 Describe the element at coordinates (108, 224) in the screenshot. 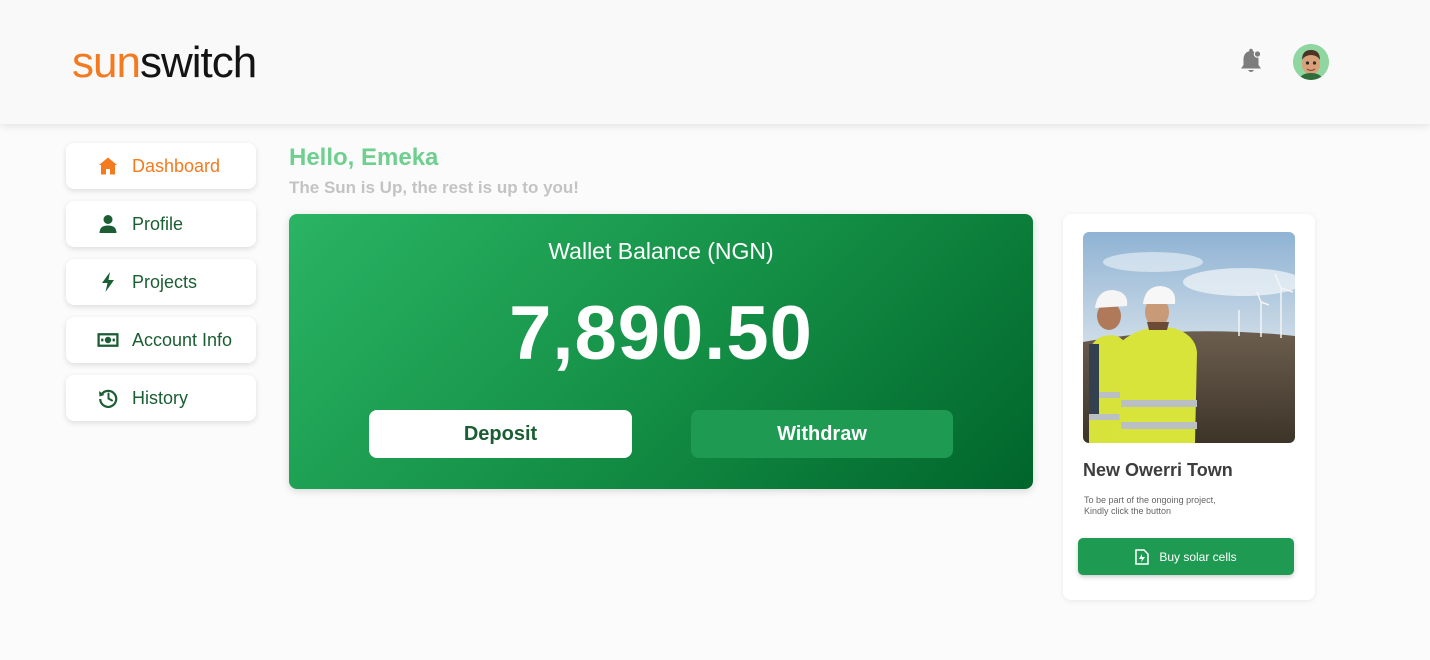

I see `user-icon` at that location.